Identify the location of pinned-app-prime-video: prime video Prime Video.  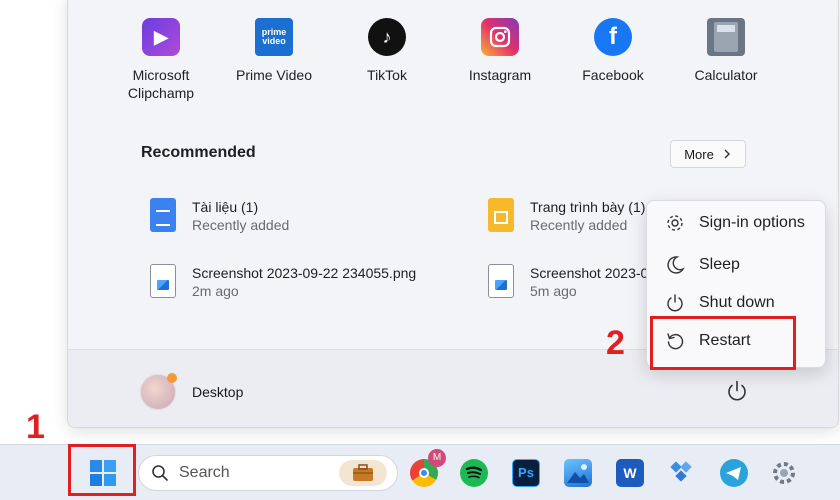
(274, 51).